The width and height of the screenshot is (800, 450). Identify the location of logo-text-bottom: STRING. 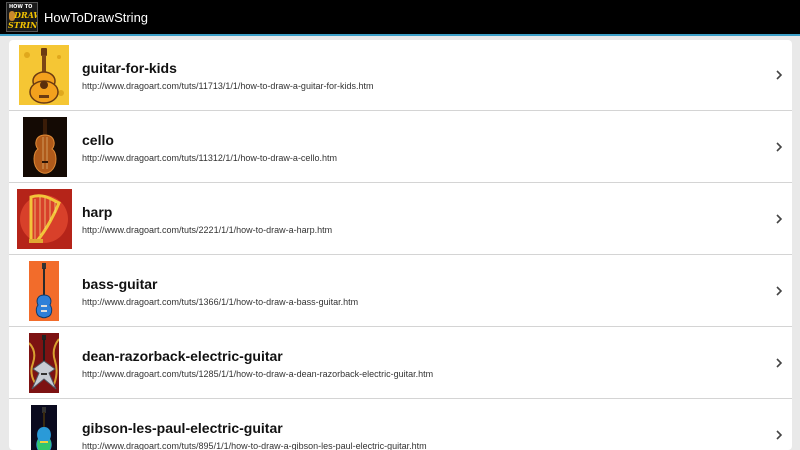
(23, 25).